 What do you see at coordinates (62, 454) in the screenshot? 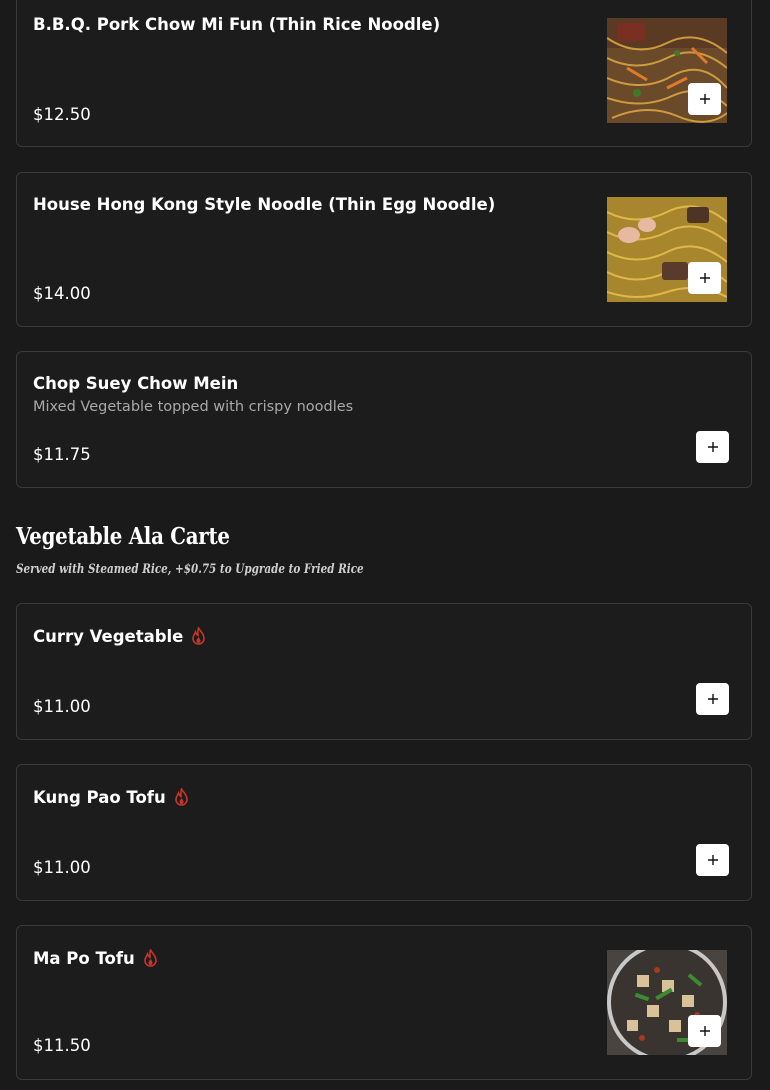
I see `menu-item-price: $11.75` at bounding box center [62, 454].